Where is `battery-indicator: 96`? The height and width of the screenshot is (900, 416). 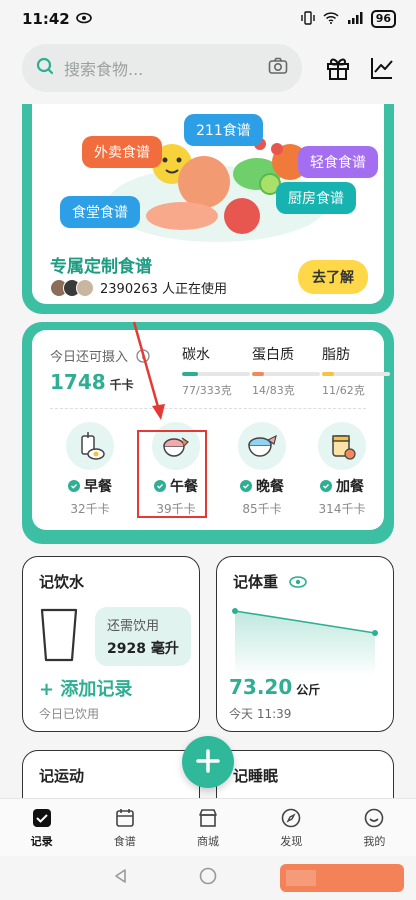 battery-indicator: 96 is located at coordinates (383, 19).